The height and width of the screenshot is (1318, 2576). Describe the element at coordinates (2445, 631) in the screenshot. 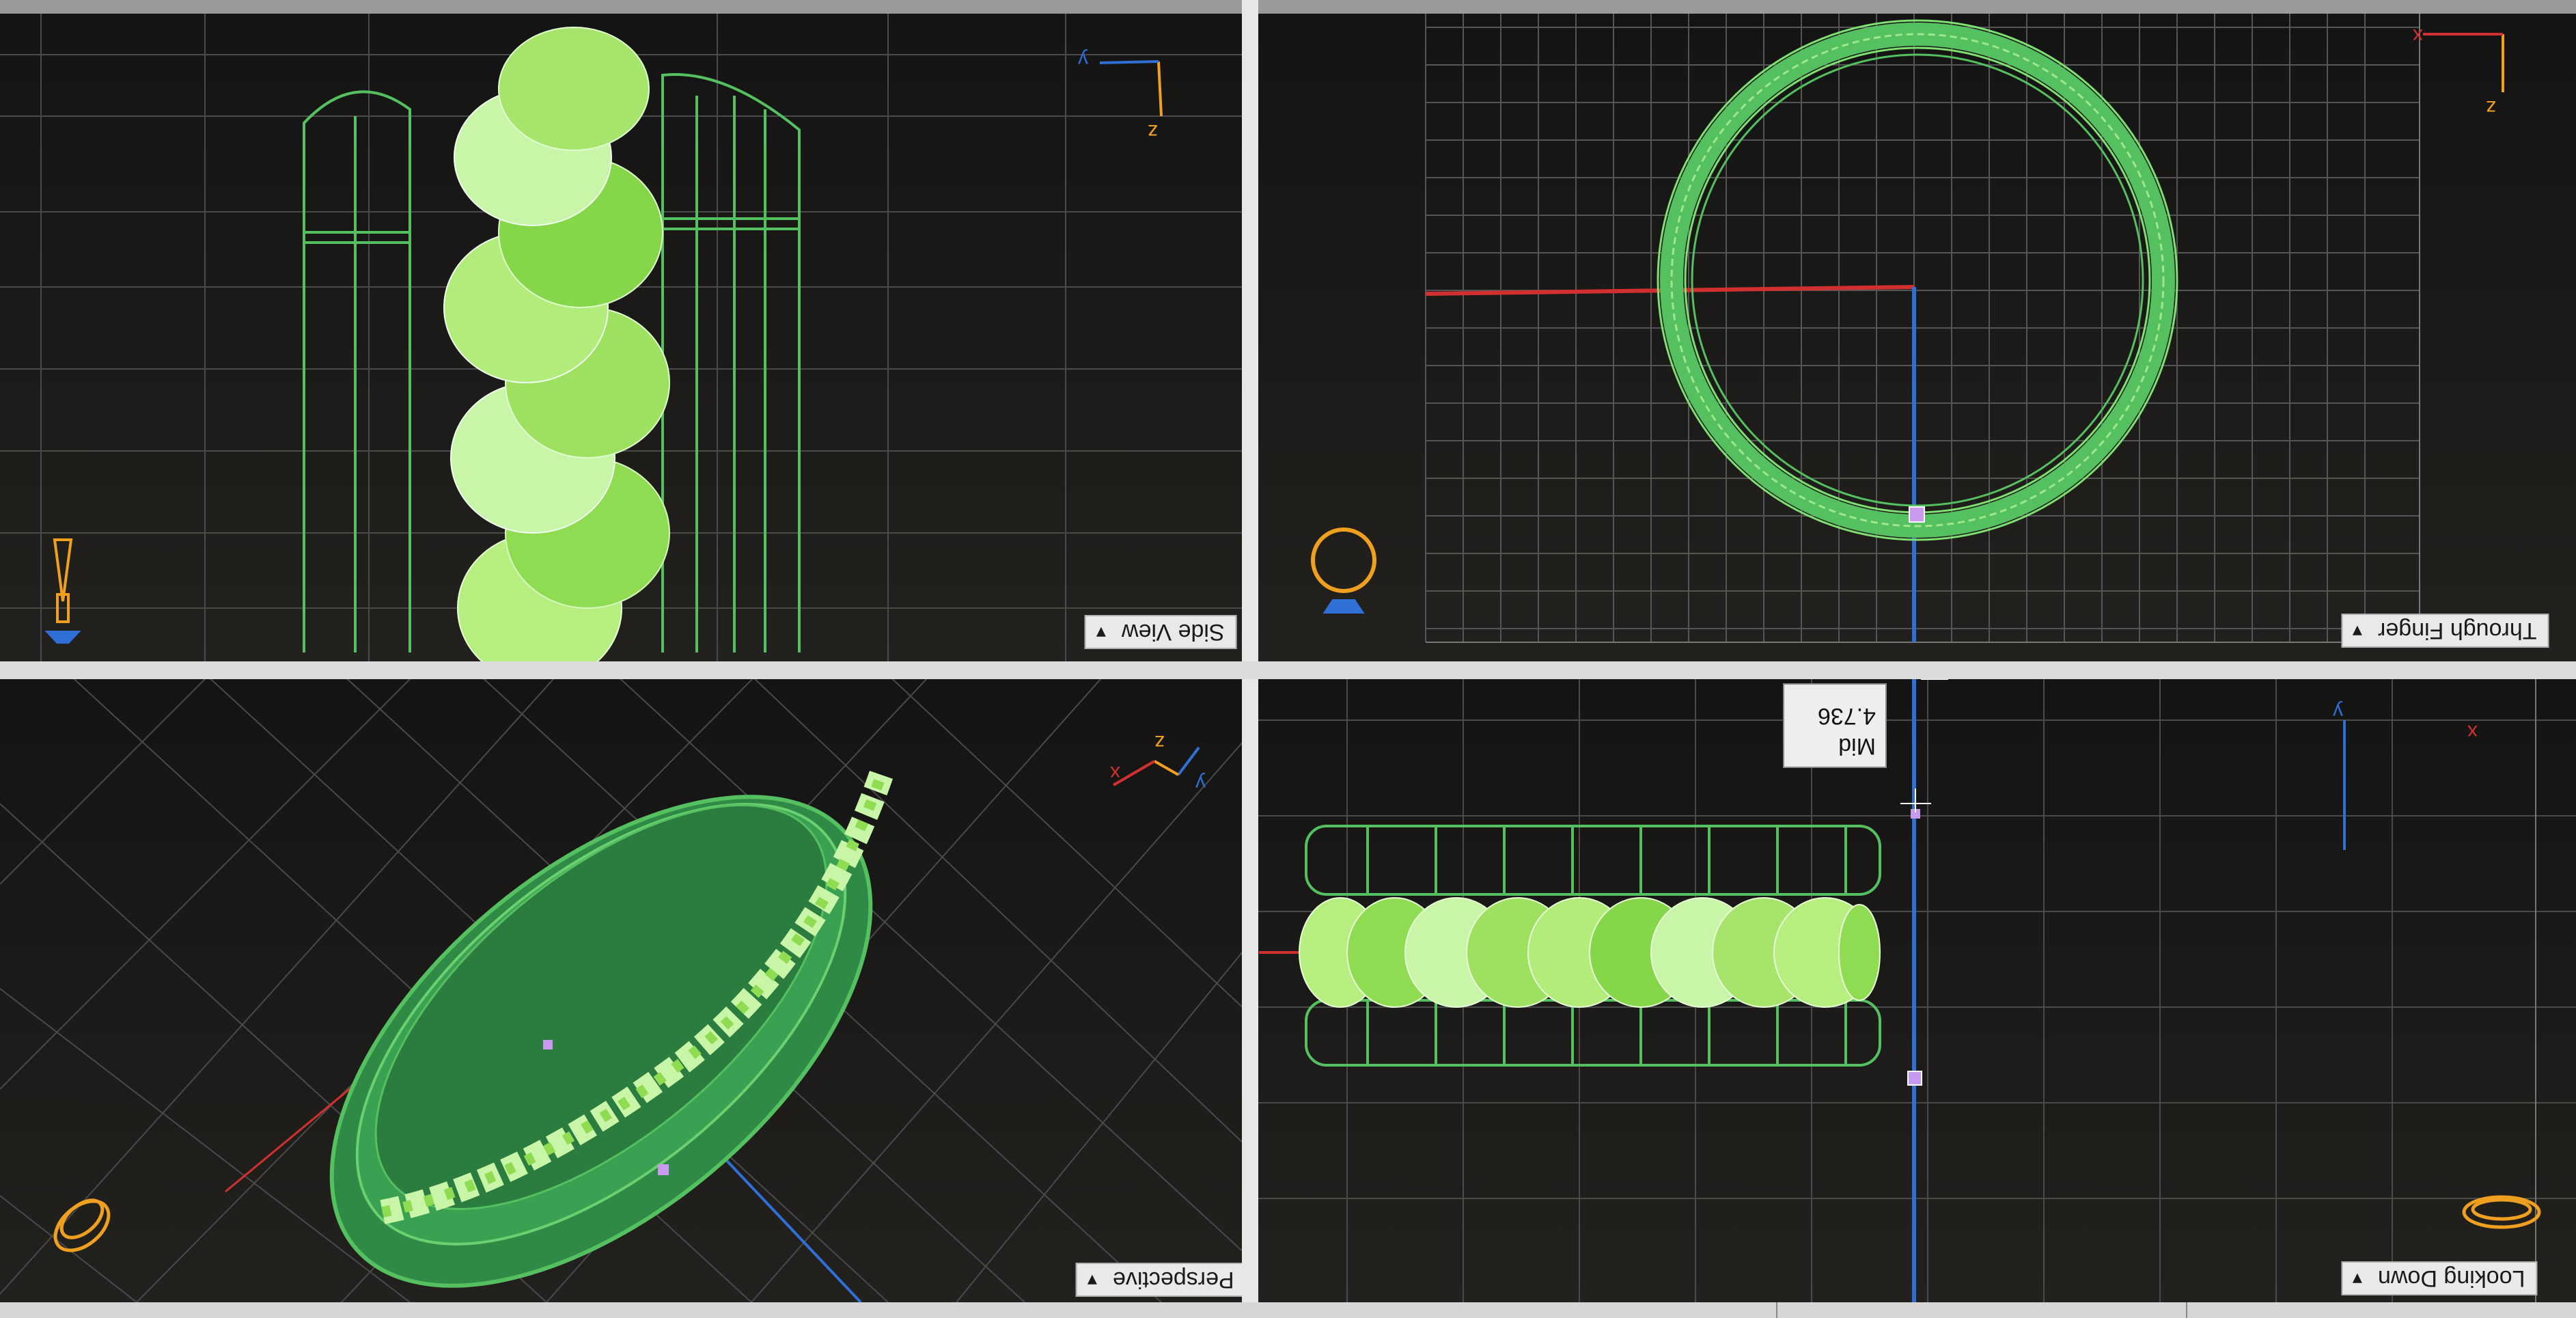

I see `viewport-label-through-finger: Through Finger ▼` at that location.